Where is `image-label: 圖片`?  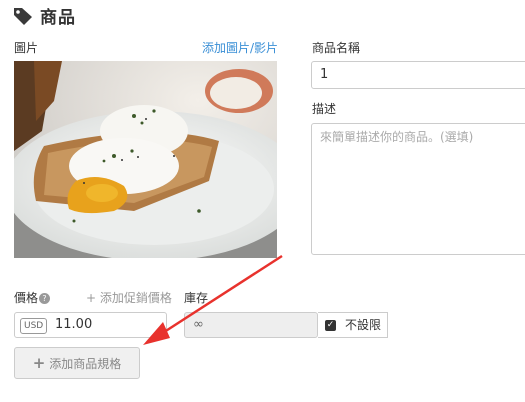 image-label: 圖片 is located at coordinates (26, 48).